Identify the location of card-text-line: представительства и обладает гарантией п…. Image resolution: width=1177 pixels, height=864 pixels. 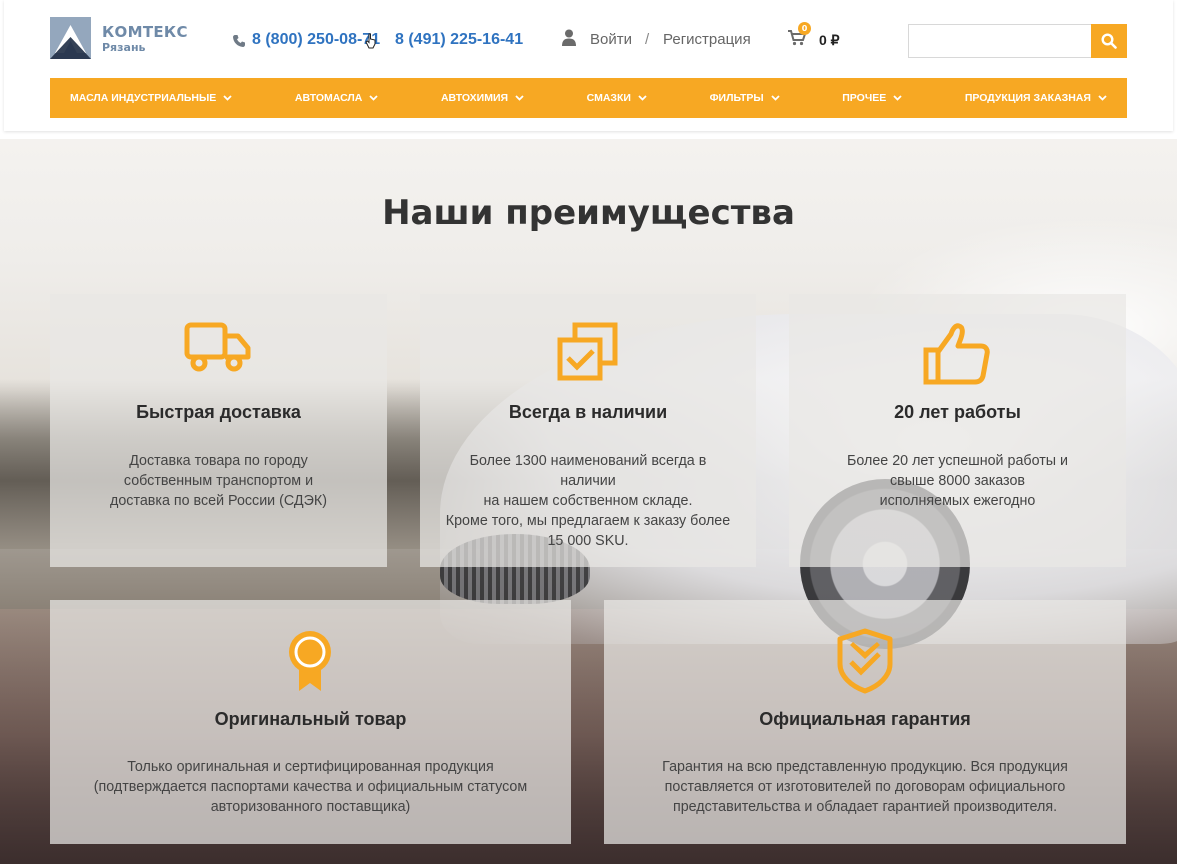
(865, 807).